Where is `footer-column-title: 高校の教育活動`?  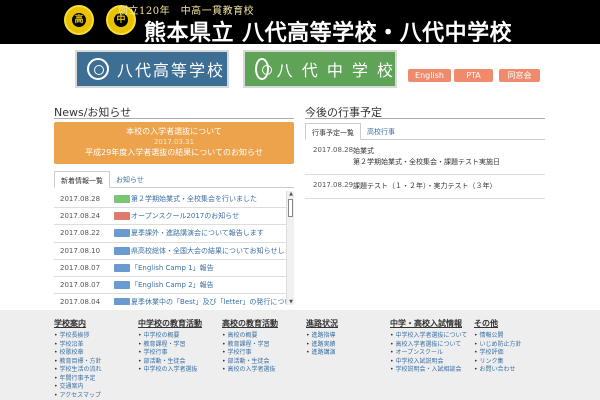
footer-column-title: 高校の教育活動 is located at coordinates (250, 323).